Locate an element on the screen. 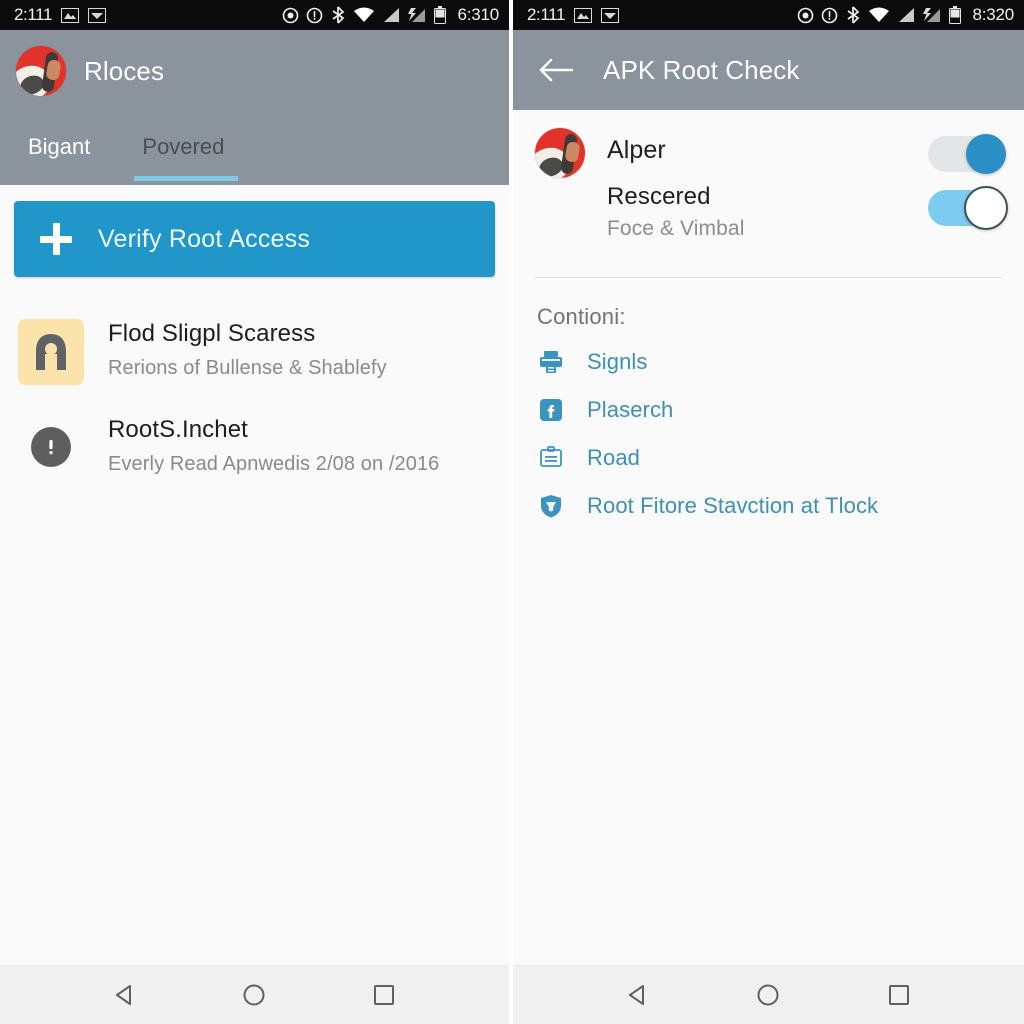  link-label: Root Fitore Stavction at Tlock is located at coordinates (733, 505).